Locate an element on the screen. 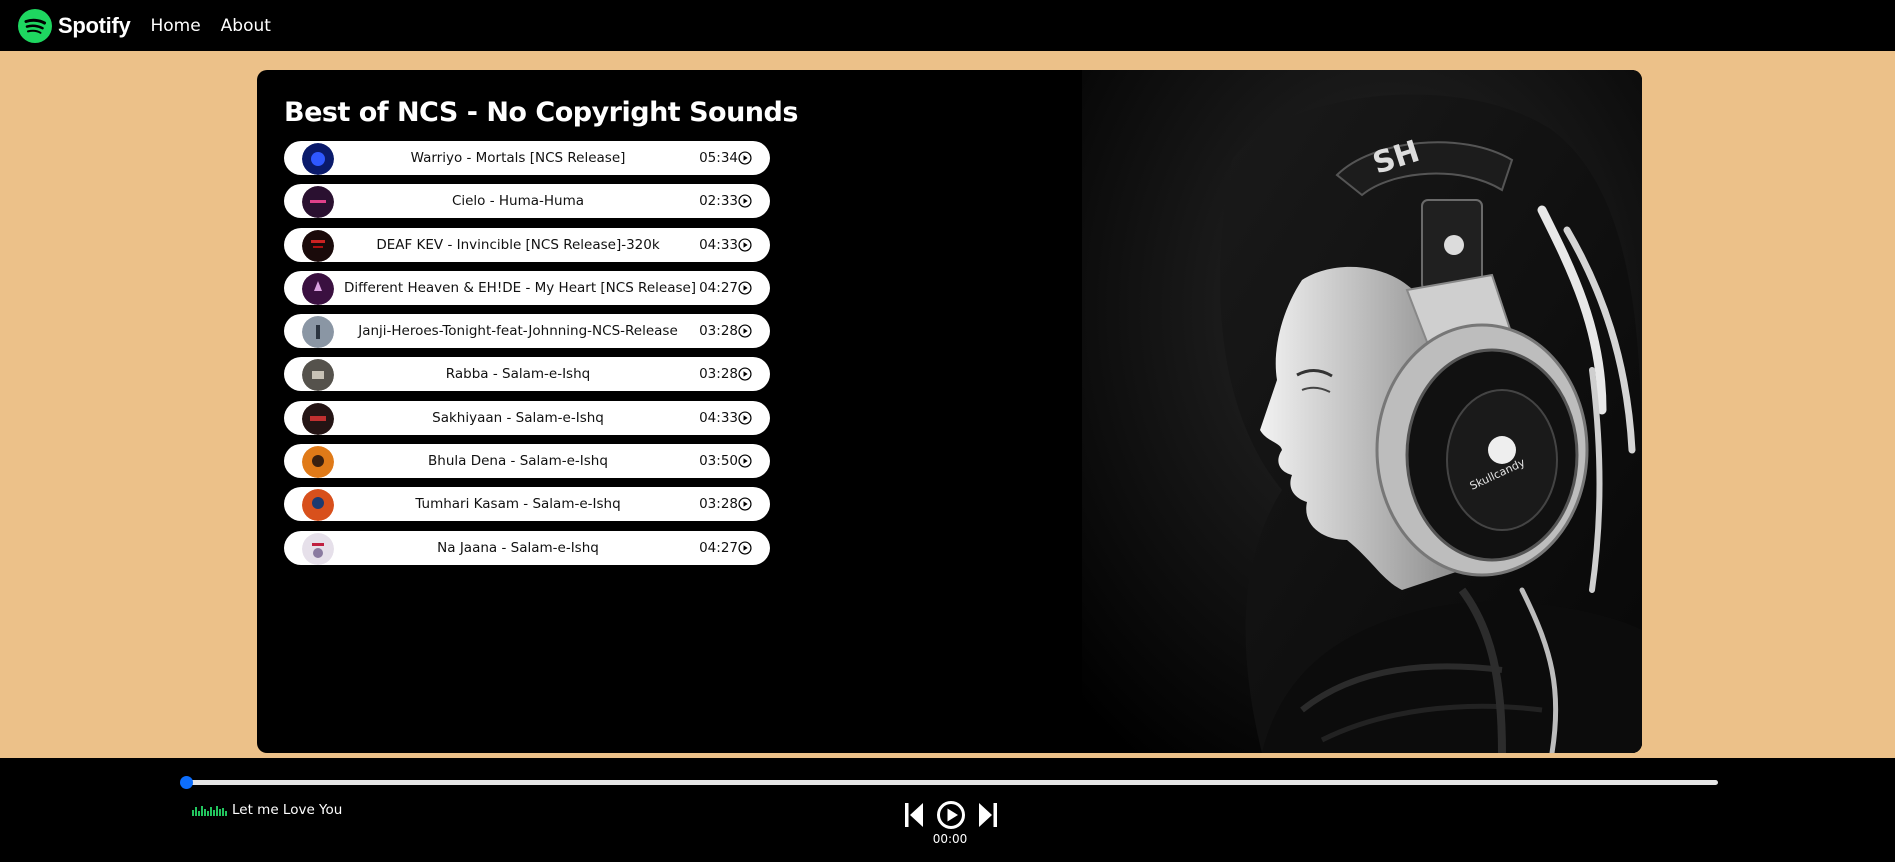  nav-link-about: About is located at coordinates (246, 26).